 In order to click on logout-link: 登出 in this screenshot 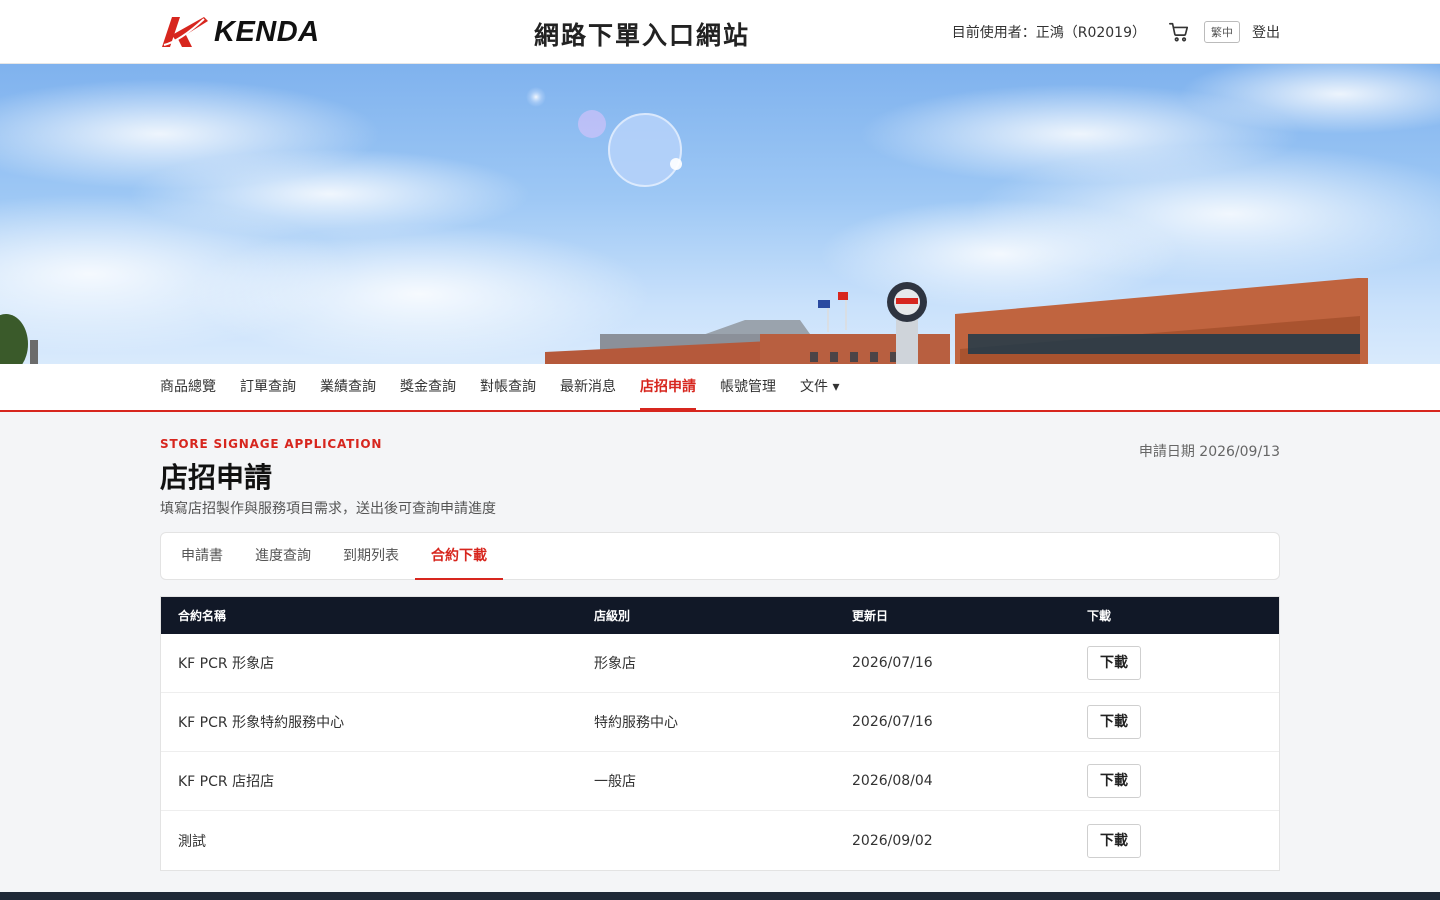, I will do `click(1266, 32)`.